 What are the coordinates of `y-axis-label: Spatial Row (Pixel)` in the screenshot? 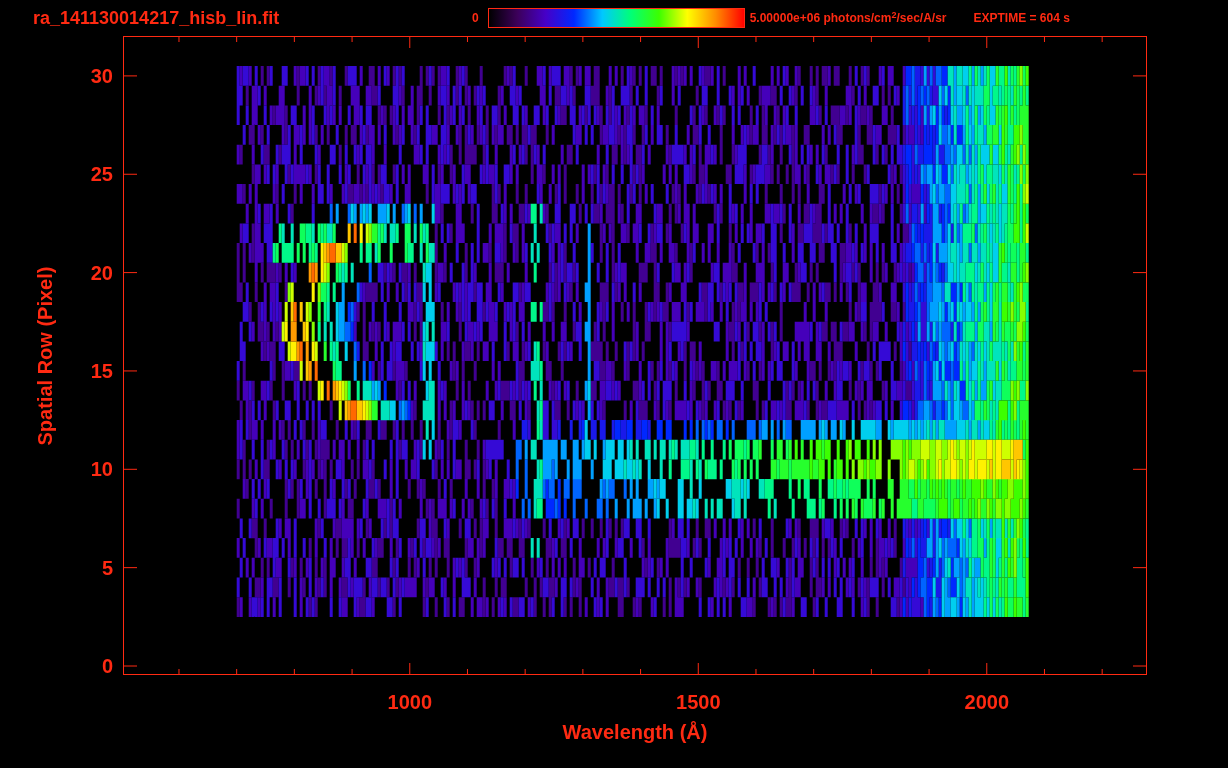 It's located at (45, 356).